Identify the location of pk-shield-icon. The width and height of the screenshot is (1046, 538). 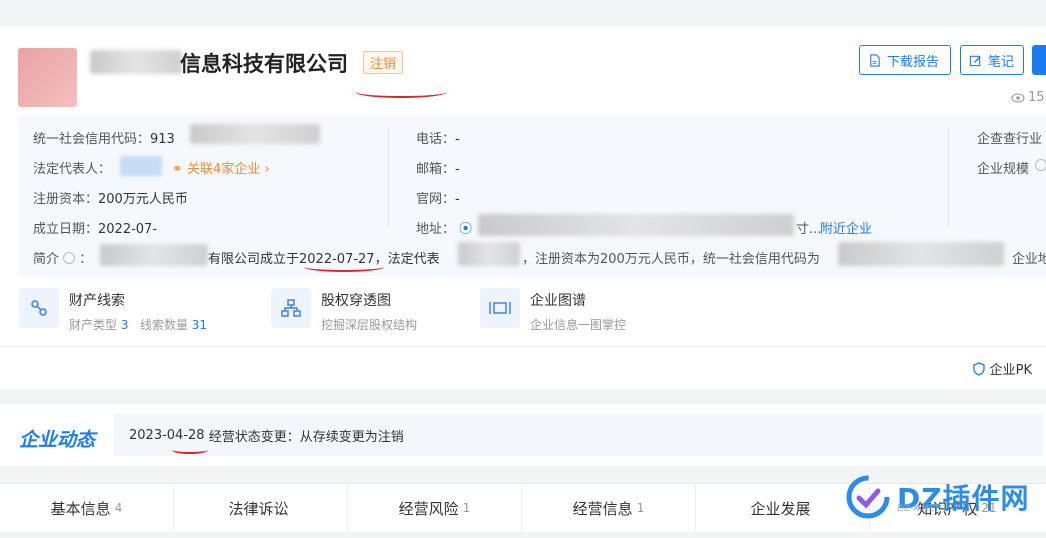
(978, 368).